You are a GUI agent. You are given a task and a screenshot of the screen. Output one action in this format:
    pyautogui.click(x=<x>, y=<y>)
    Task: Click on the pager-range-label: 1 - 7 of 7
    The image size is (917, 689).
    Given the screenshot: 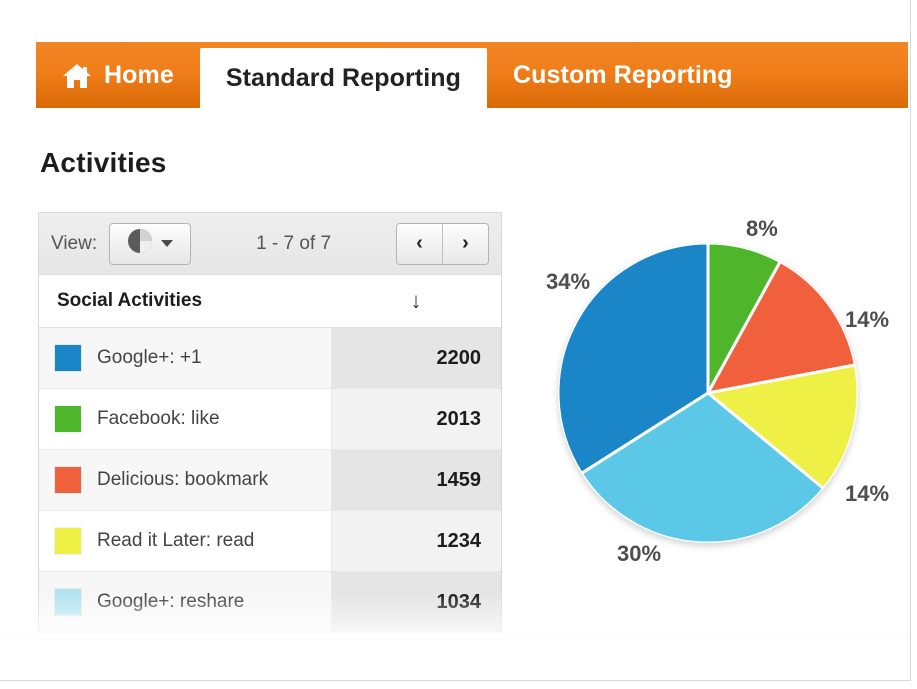 What is the action you would take?
    pyautogui.click(x=294, y=243)
    